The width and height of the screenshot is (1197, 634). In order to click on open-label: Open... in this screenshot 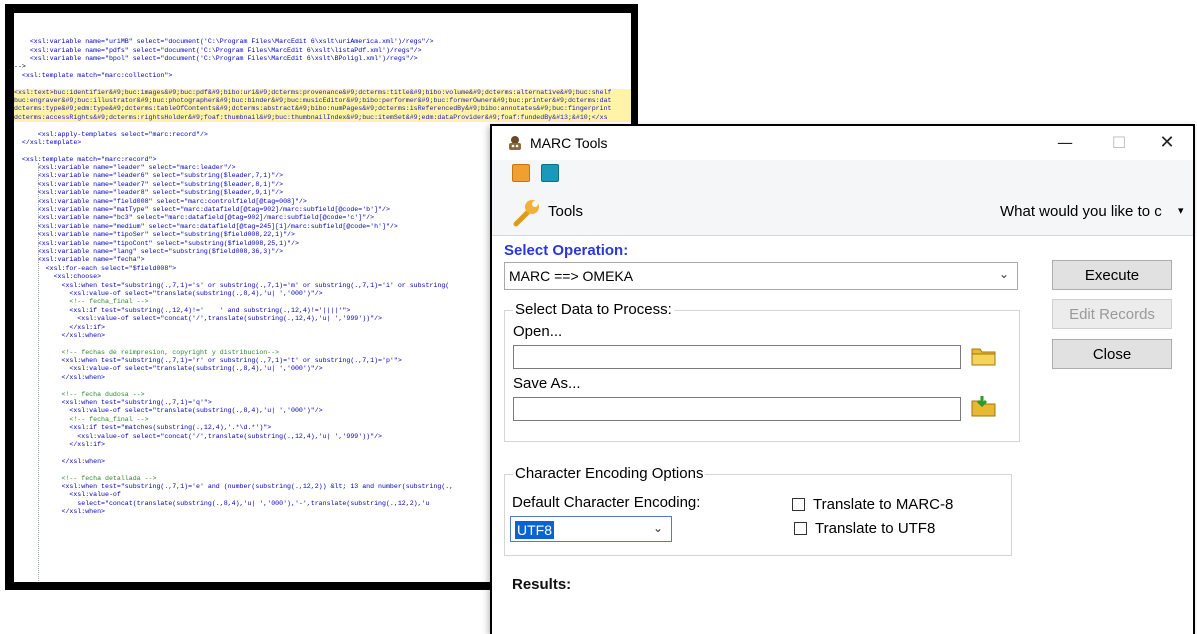, I will do `click(538, 331)`.